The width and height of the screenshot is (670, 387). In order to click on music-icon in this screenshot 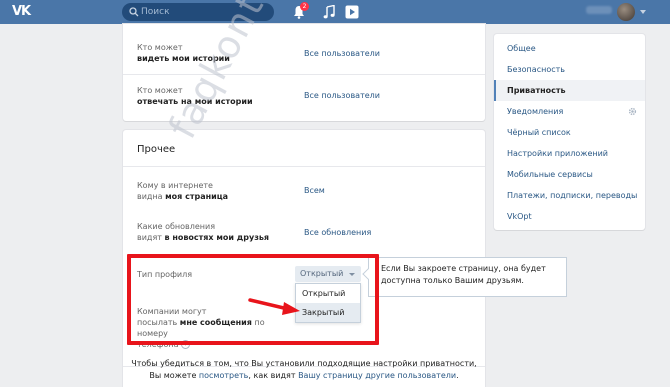, I will do `click(329, 12)`.